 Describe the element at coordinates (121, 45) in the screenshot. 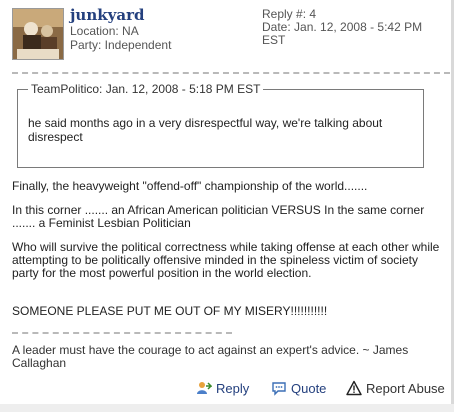

I see `user-party: Party: Independent` at that location.